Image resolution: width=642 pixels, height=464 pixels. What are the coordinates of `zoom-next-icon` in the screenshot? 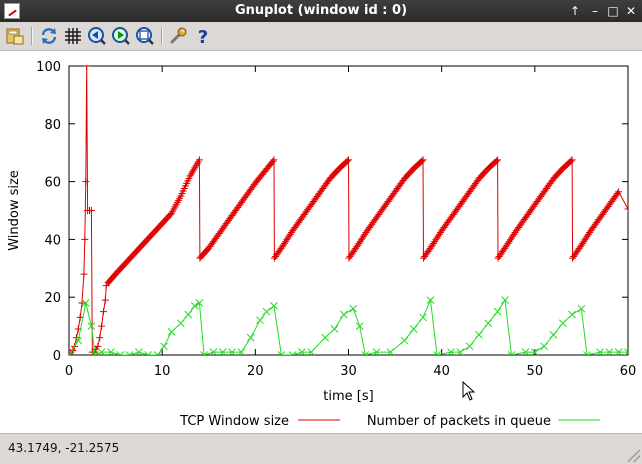 It's located at (121, 36).